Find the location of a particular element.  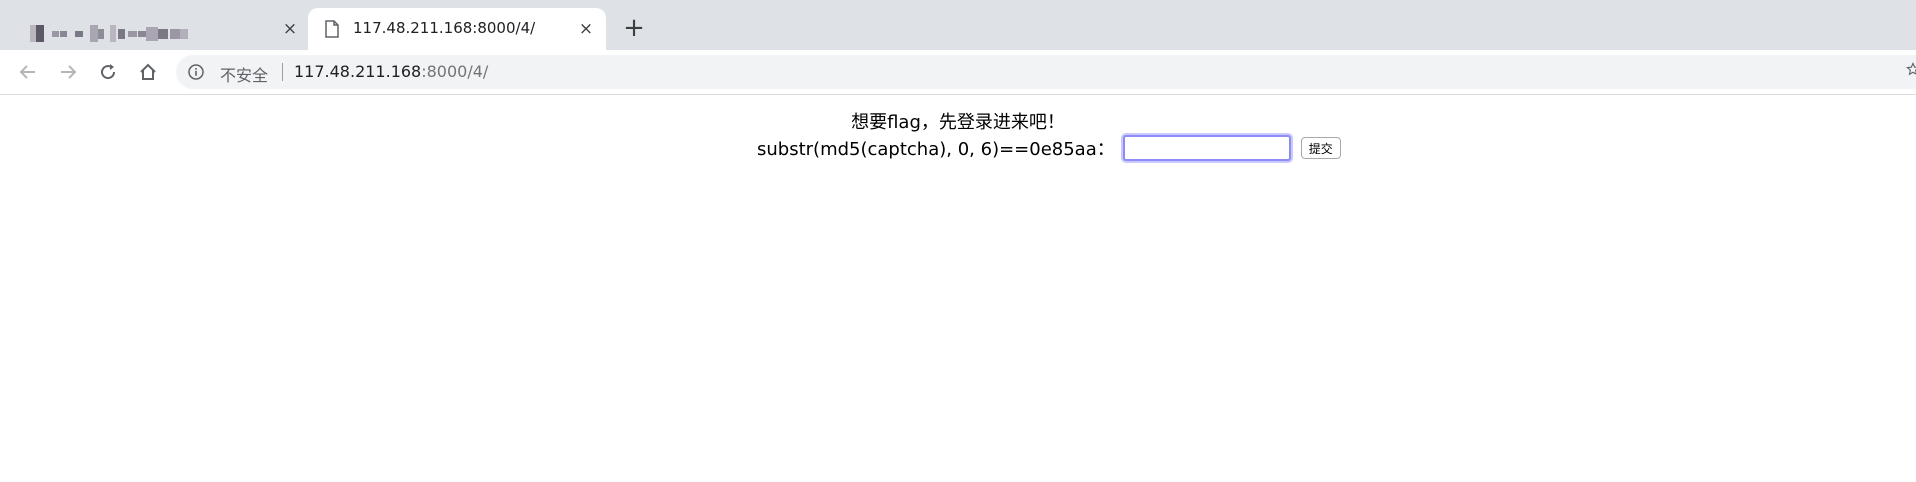

blurred-tab-title is located at coordinates (133, 33).